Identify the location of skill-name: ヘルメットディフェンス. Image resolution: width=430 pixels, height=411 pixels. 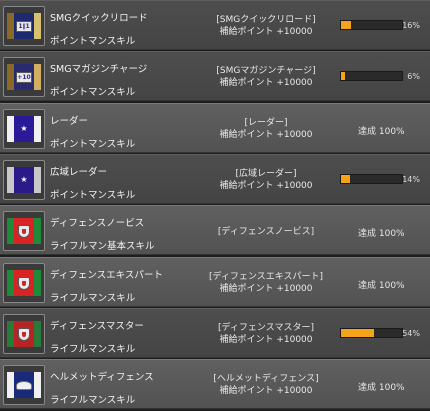
(102, 377).